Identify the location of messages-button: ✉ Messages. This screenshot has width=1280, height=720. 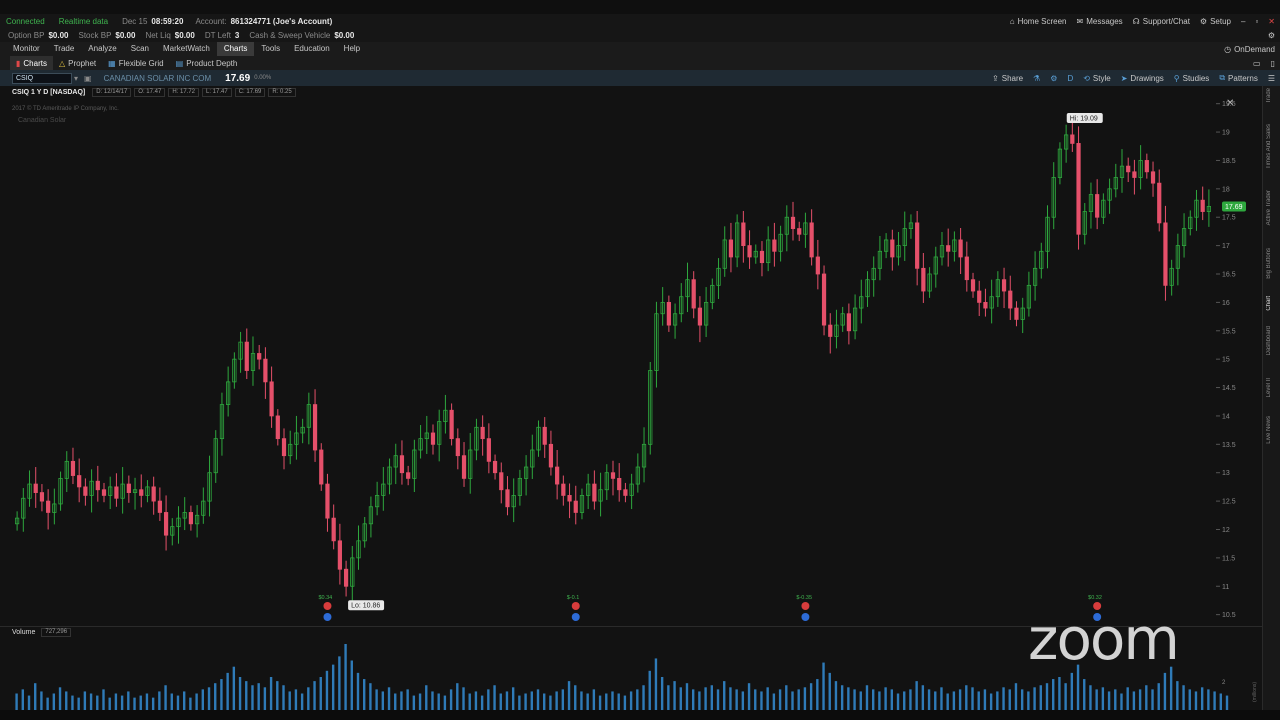
(1100, 21).